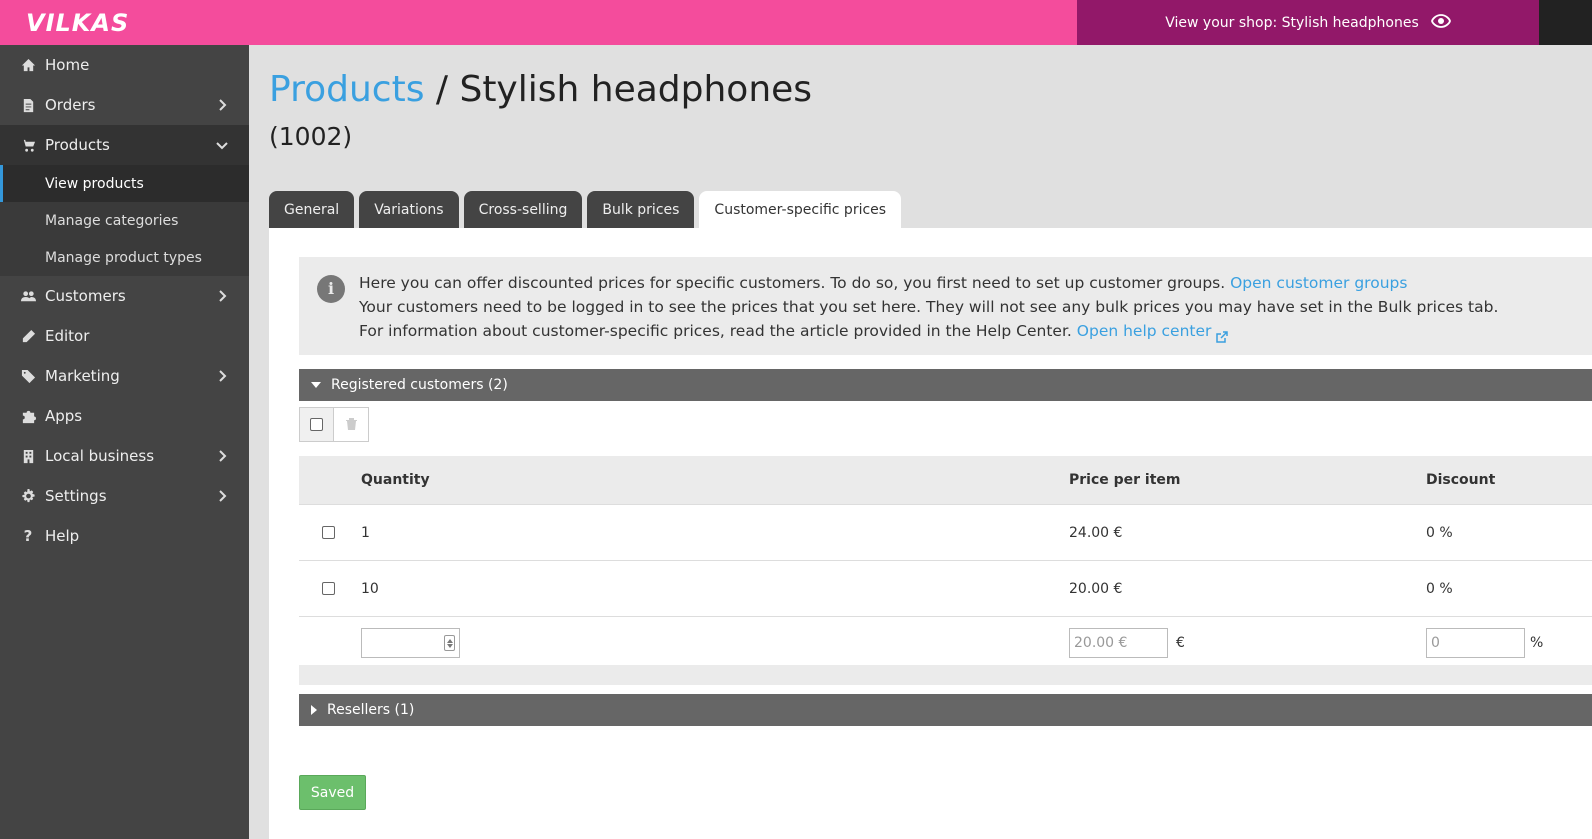 The image size is (1592, 839). Describe the element at coordinates (1096, 532) in the screenshot. I see `row-price: 24.00 €` at that location.